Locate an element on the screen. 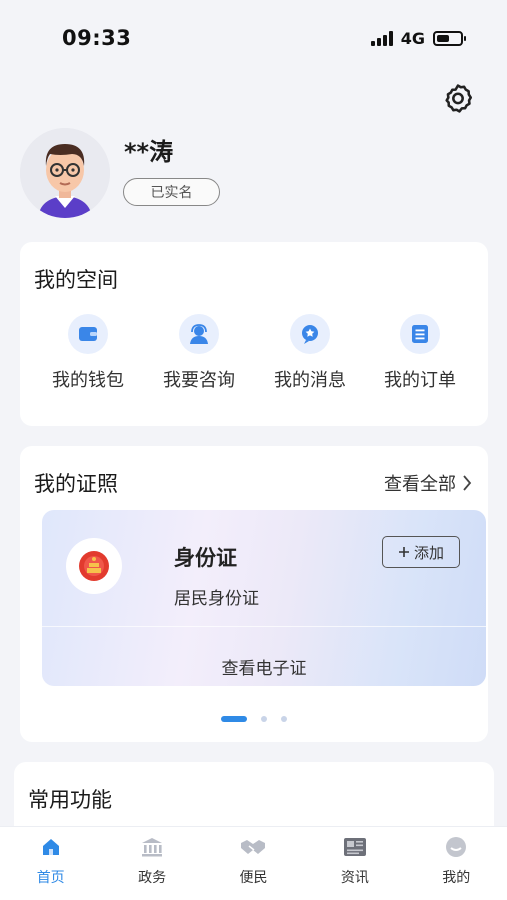 The width and height of the screenshot is (507, 900). space-item-label: 我的钱包 is located at coordinates (88, 380).